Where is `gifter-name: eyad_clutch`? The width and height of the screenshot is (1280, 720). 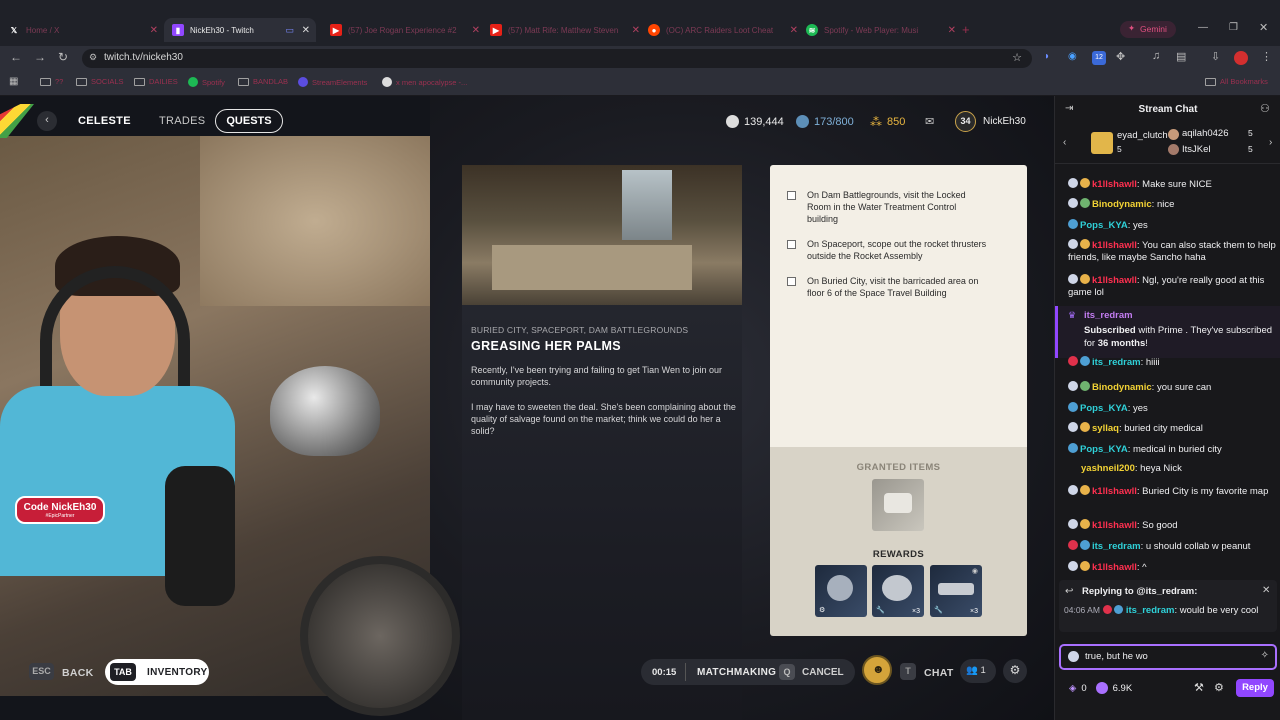 gifter-name: eyad_clutch is located at coordinates (1142, 135).